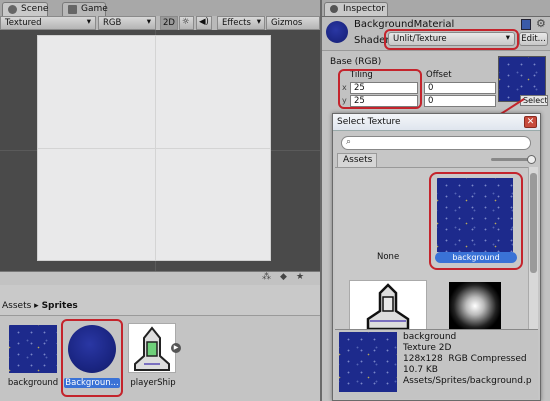  I want to click on gizmos-dropdown: Gizmos, so click(293, 23).